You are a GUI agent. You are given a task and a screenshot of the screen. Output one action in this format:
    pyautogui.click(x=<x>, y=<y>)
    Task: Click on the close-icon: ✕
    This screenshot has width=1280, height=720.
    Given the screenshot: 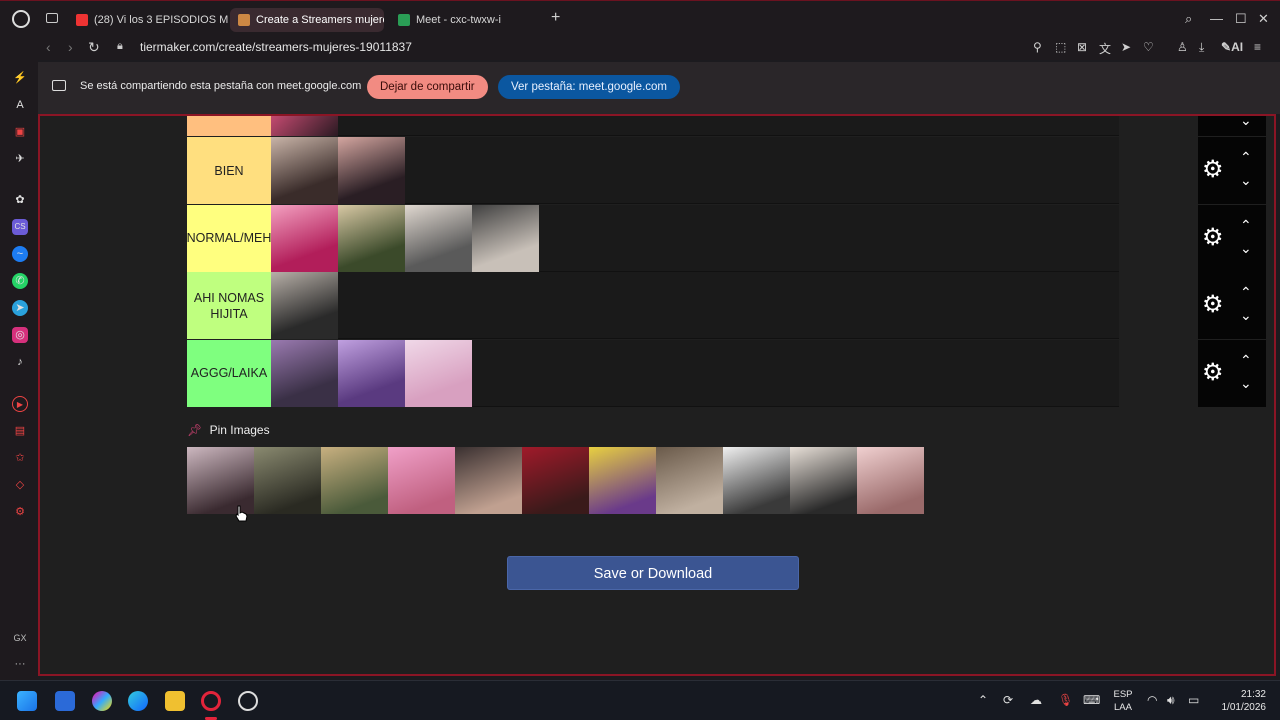 What is the action you would take?
    pyautogui.click(x=1263, y=19)
    